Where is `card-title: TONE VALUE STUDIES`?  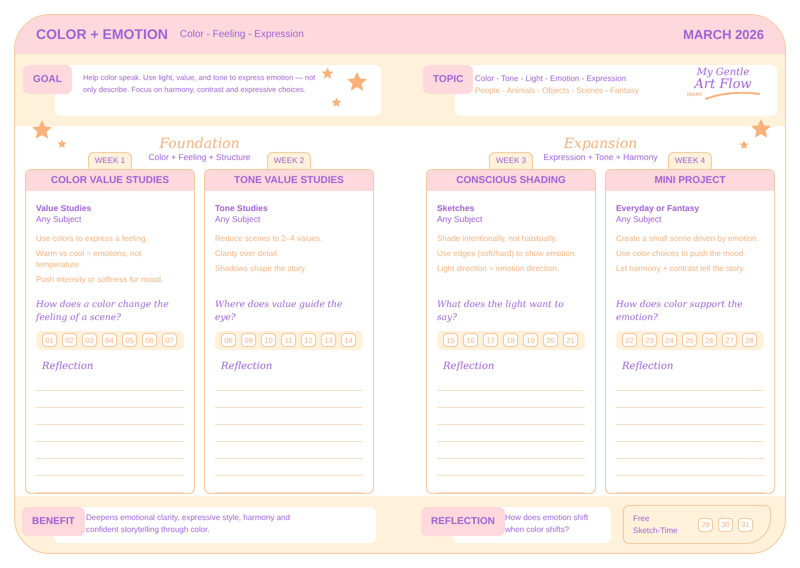
card-title: TONE VALUE STUDIES is located at coordinates (289, 180).